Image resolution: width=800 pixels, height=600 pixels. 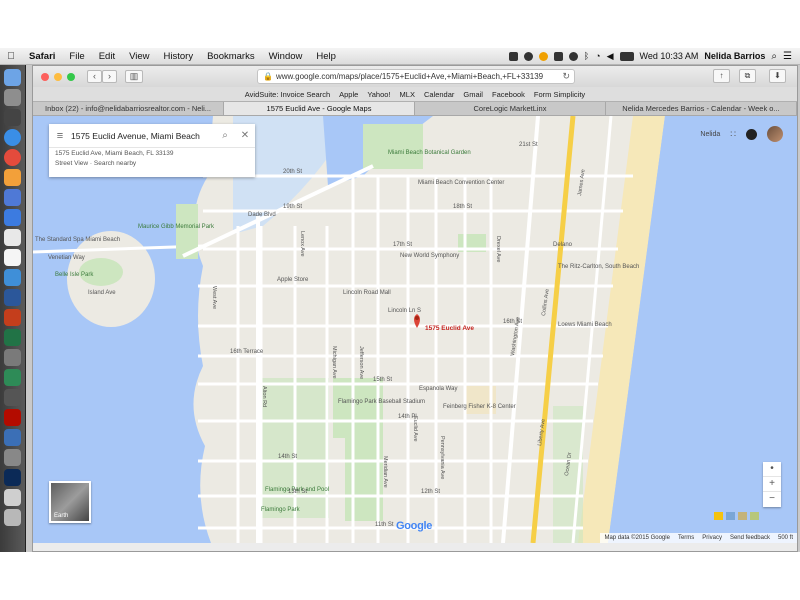 What do you see at coordinates (262, 215) in the screenshot?
I see `label-dade: Dade Blvd` at bounding box center [262, 215].